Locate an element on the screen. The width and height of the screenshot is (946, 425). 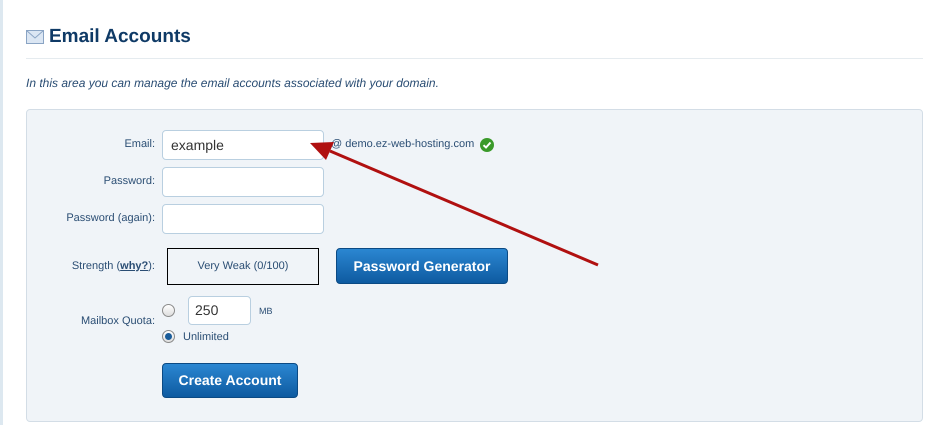
envelope-icon is located at coordinates (35, 37).